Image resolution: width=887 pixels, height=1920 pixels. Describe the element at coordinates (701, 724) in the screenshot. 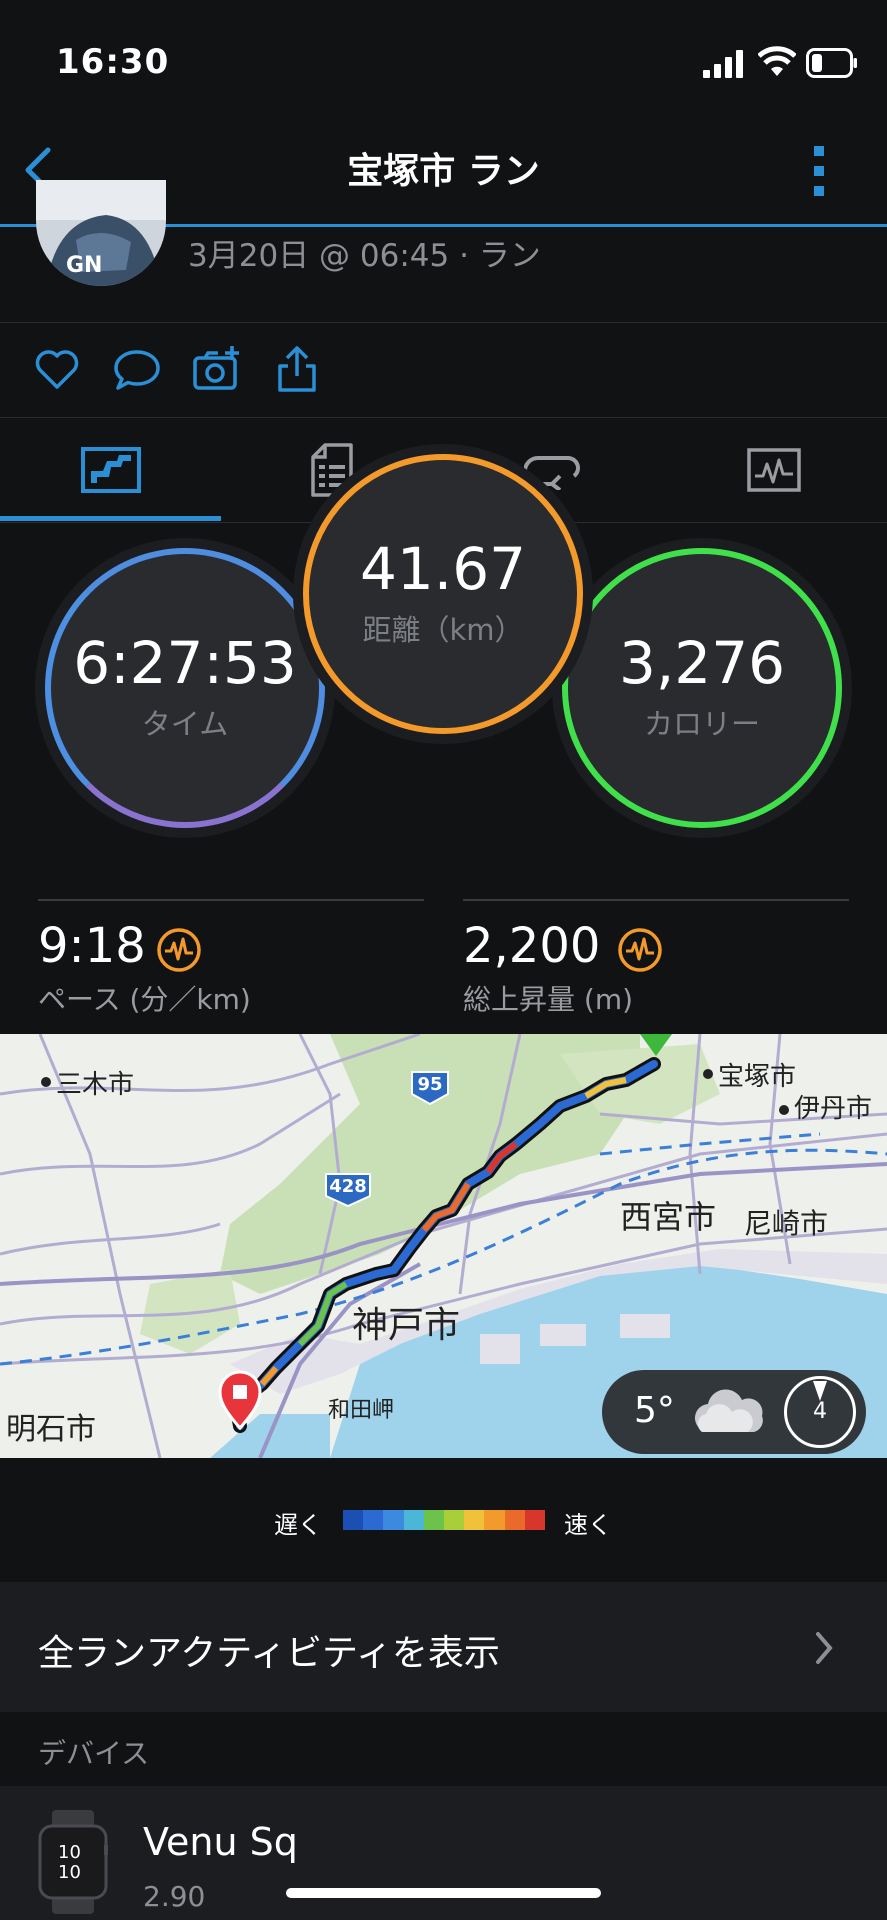

I see `calories-label: カロリー` at that location.